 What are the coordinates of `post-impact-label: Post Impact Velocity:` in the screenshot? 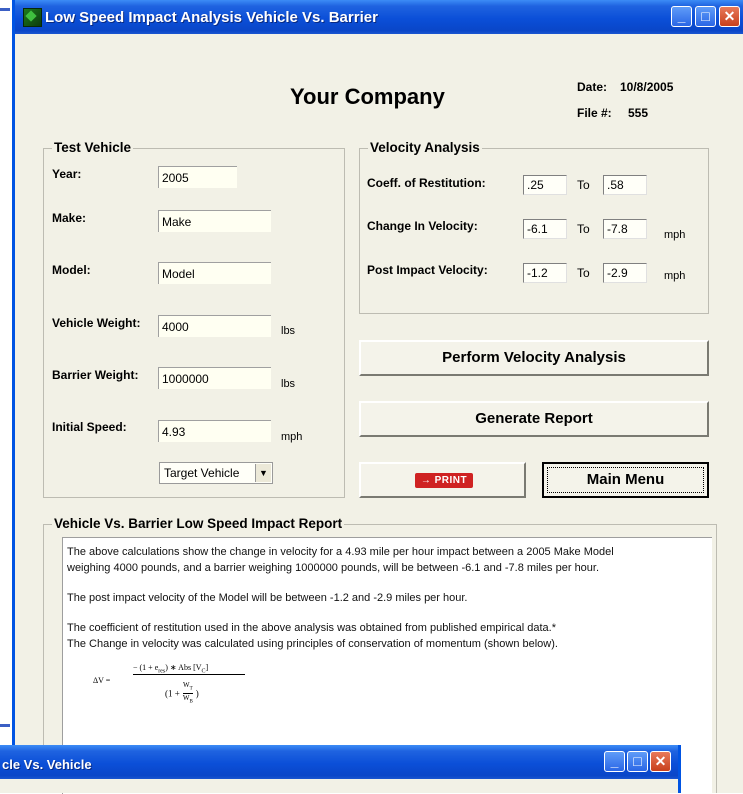 It's located at (427, 270).